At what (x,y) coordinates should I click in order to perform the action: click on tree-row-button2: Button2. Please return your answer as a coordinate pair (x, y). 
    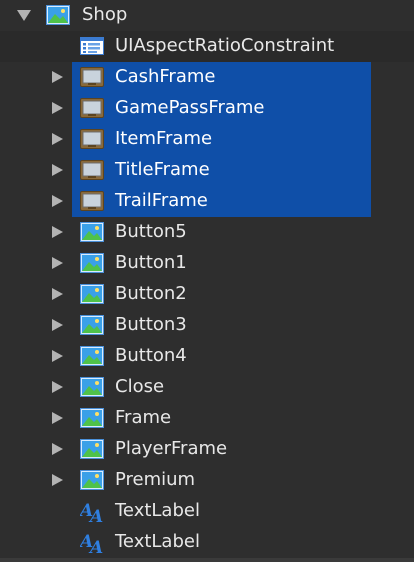
    Looking at the image, I should click on (207, 294).